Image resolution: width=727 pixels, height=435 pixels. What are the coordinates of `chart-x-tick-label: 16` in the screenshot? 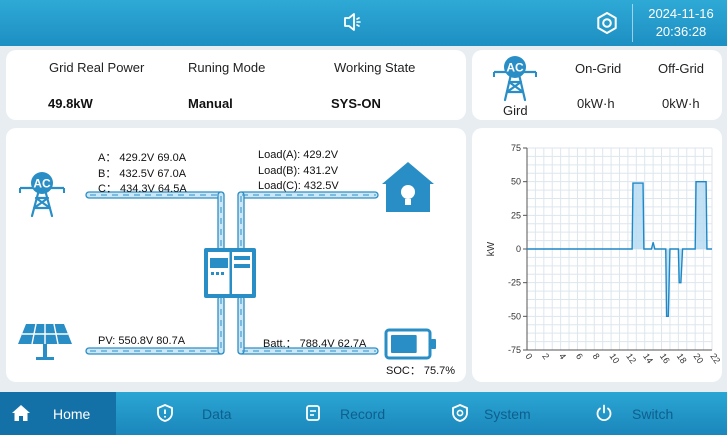 It's located at (665, 358).